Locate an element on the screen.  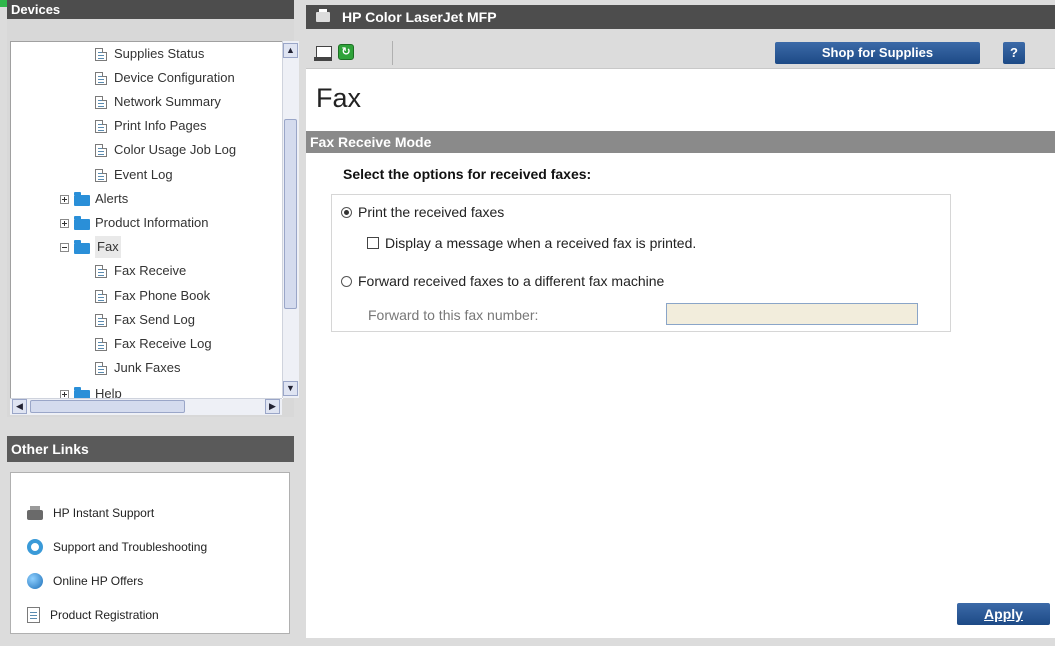
apply-label: Apply is located at coordinates (1003, 614).